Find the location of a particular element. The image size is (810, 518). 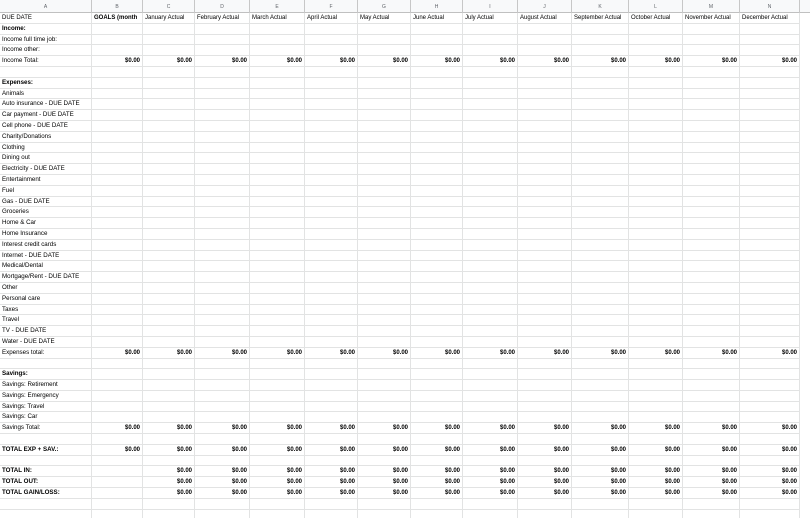

row-label-cell: Animals is located at coordinates (46, 94).